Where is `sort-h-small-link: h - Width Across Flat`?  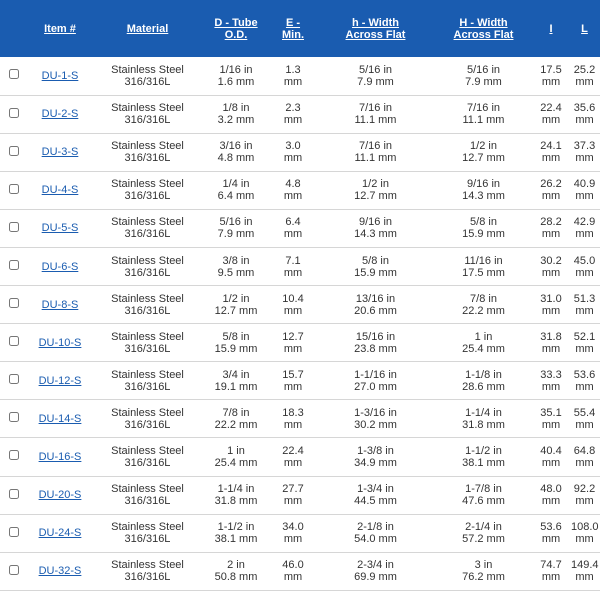
sort-h-small-link: h - Width Across Flat is located at coordinates (375, 29).